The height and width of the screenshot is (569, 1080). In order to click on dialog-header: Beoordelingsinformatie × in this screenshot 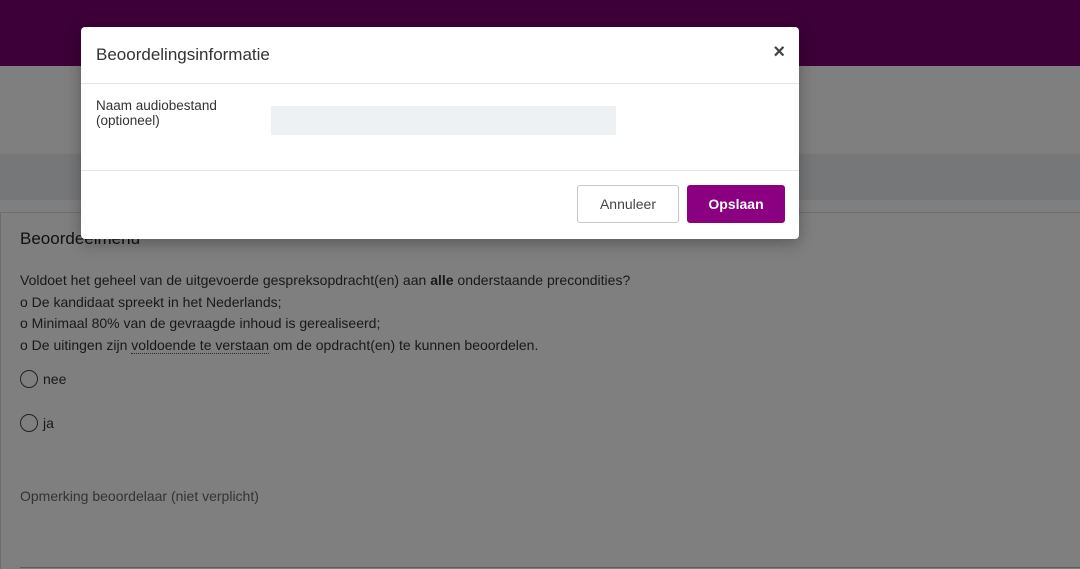, I will do `click(440, 55)`.